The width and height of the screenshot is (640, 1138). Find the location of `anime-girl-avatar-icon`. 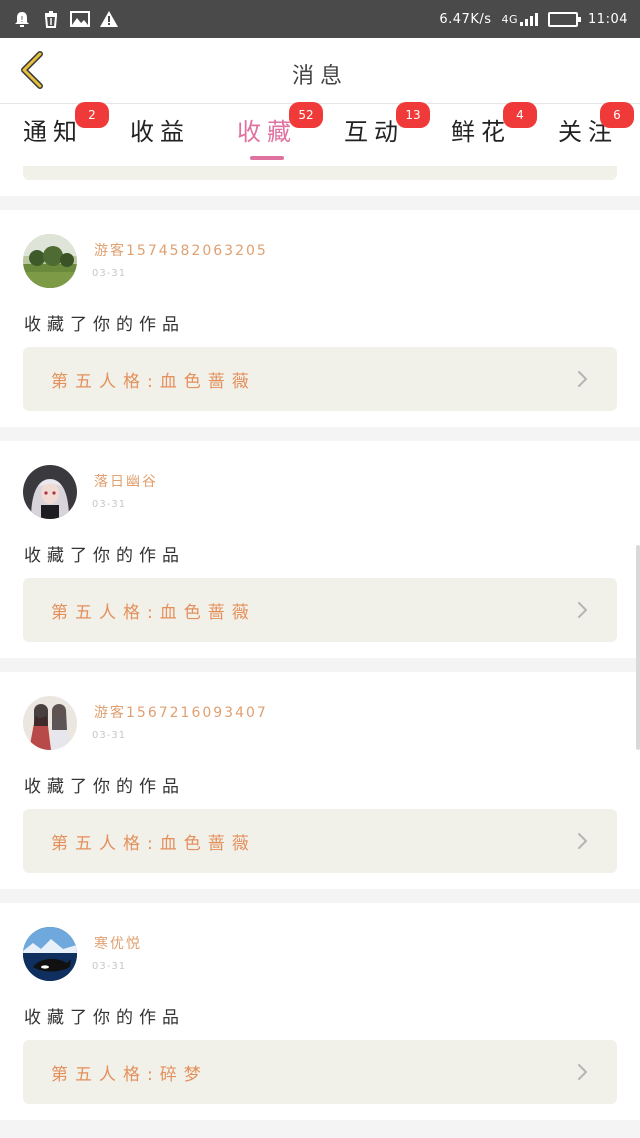

anime-girl-avatar-icon is located at coordinates (50, 492).